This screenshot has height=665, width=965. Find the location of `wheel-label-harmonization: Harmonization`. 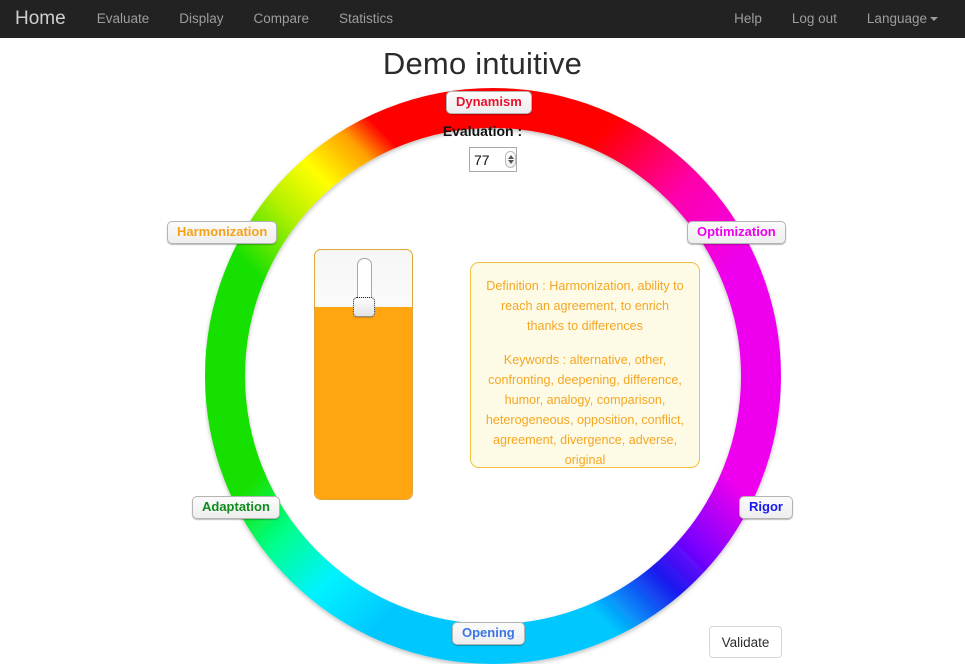

wheel-label-harmonization: Harmonization is located at coordinates (222, 232).